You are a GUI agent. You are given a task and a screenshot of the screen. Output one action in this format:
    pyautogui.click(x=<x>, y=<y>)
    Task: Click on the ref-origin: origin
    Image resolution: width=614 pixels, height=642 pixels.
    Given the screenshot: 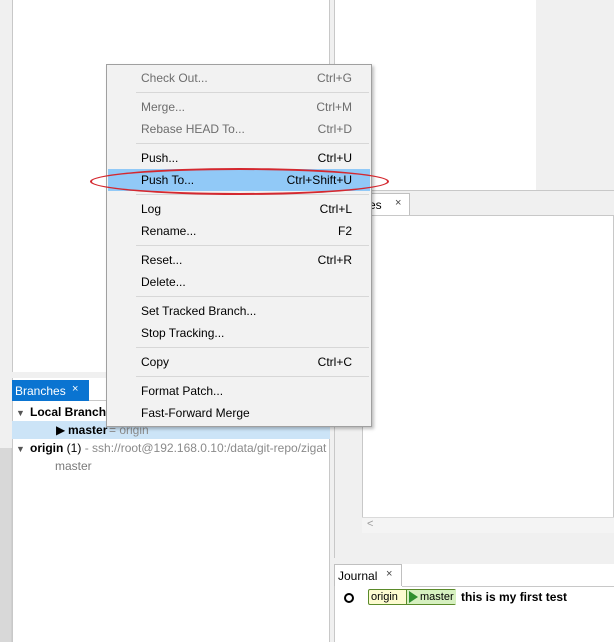 What is the action you would take?
    pyautogui.click(x=384, y=597)
    